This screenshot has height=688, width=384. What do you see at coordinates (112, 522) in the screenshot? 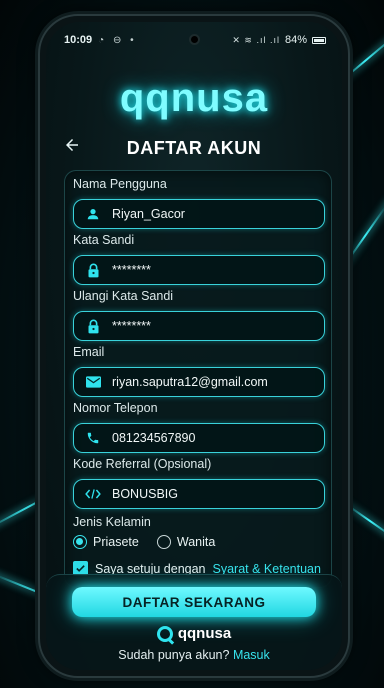
I see `gender-label: Jenis Kelamin` at bounding box center [112, 522].